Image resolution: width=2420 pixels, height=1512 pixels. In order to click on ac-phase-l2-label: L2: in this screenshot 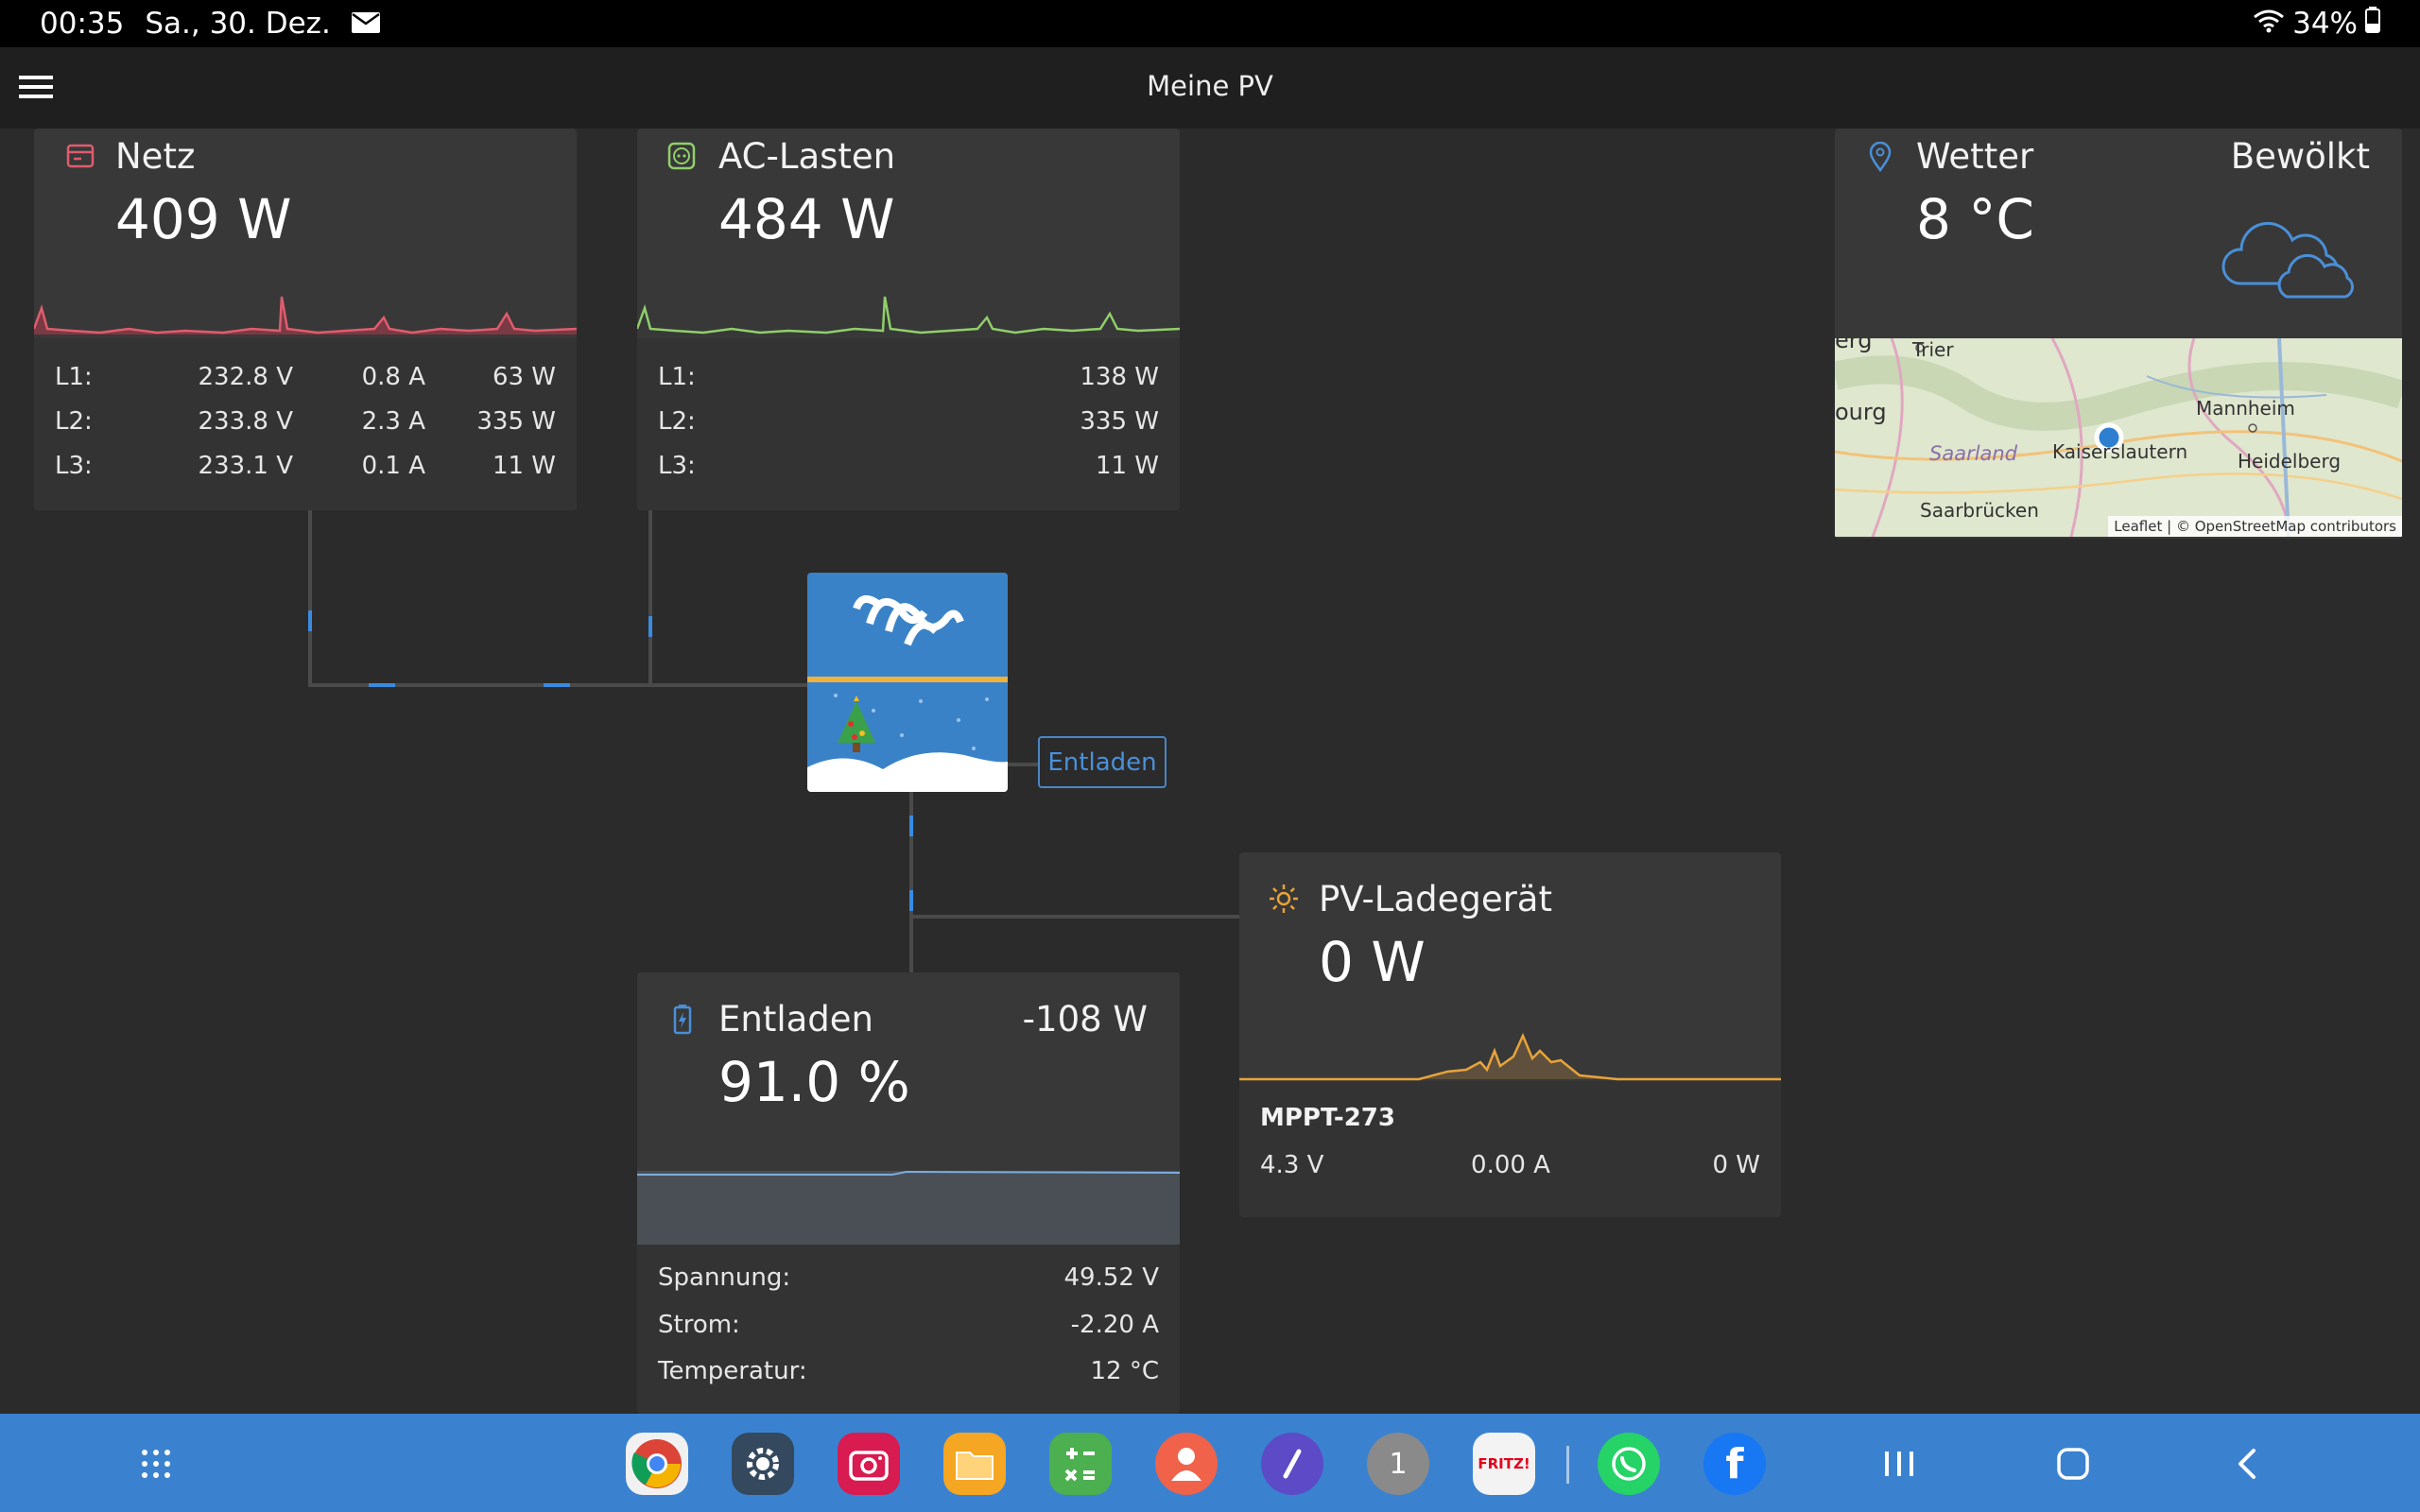, I will do `click(677, 421)`.